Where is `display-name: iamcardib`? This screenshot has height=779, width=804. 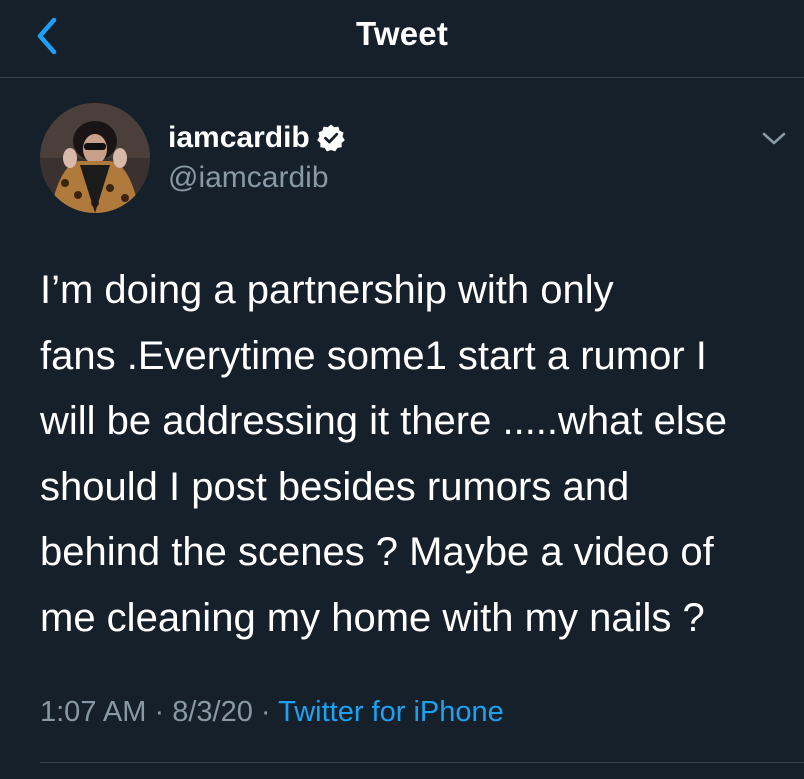
display-name: iamcardib is located at coordinates (239, 138).